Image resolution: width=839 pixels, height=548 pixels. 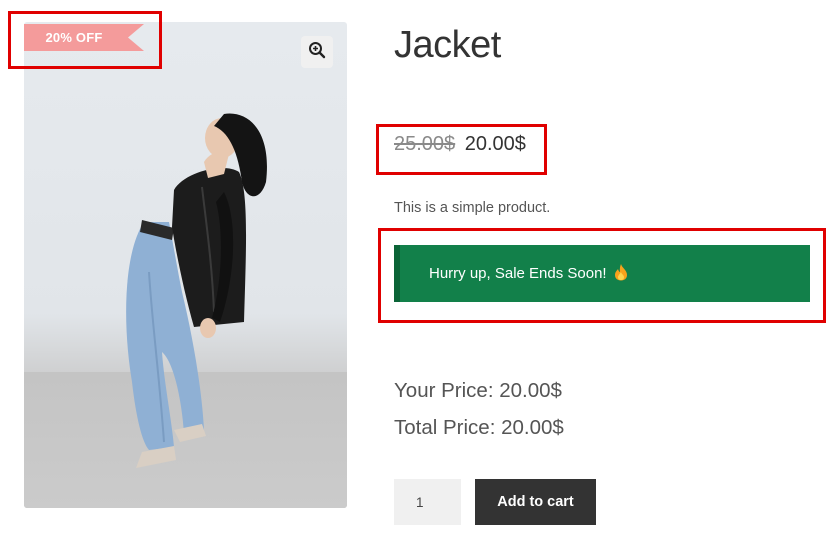 I want to click on regular-price: 25.00$, so click(x=425, y=144).